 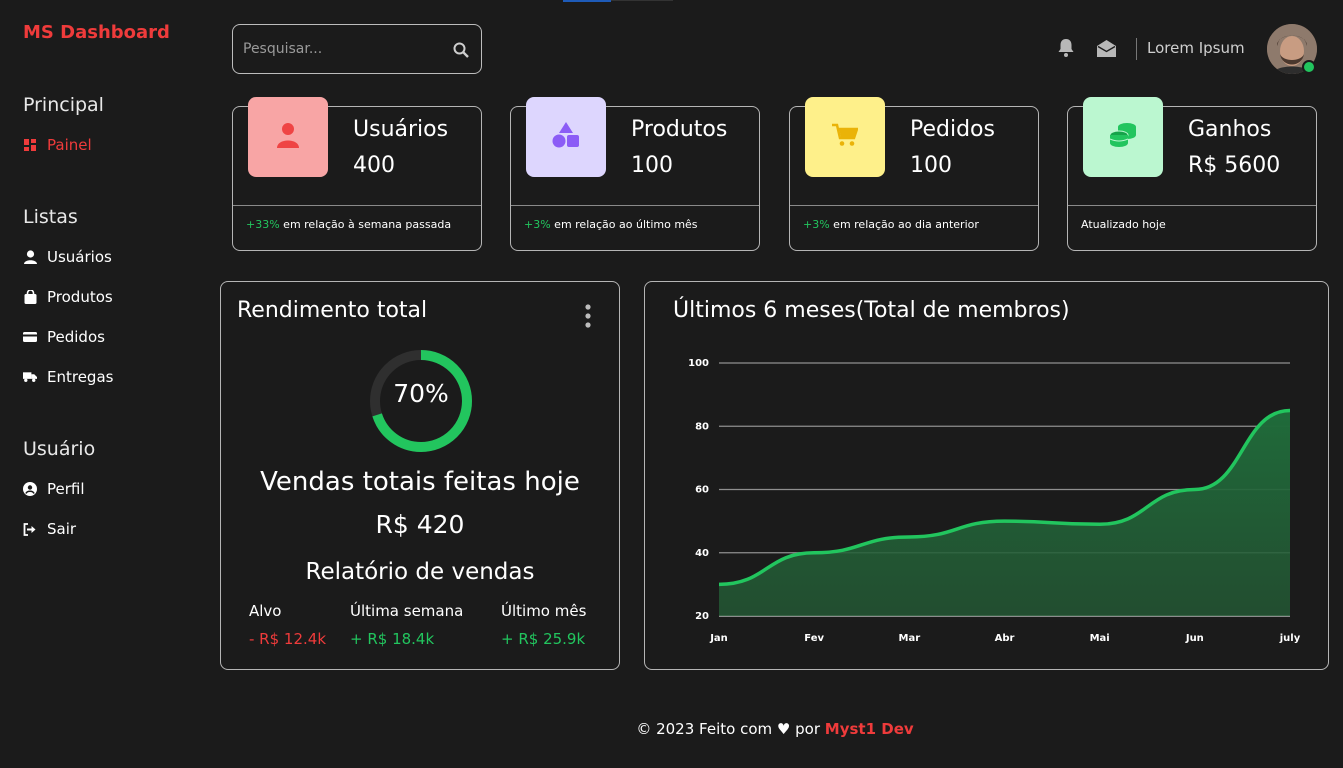 What do you see at coordinates (30, 297) in the screenshot?
I see `shopping-bag-icon` at bounding box center [30, 297].